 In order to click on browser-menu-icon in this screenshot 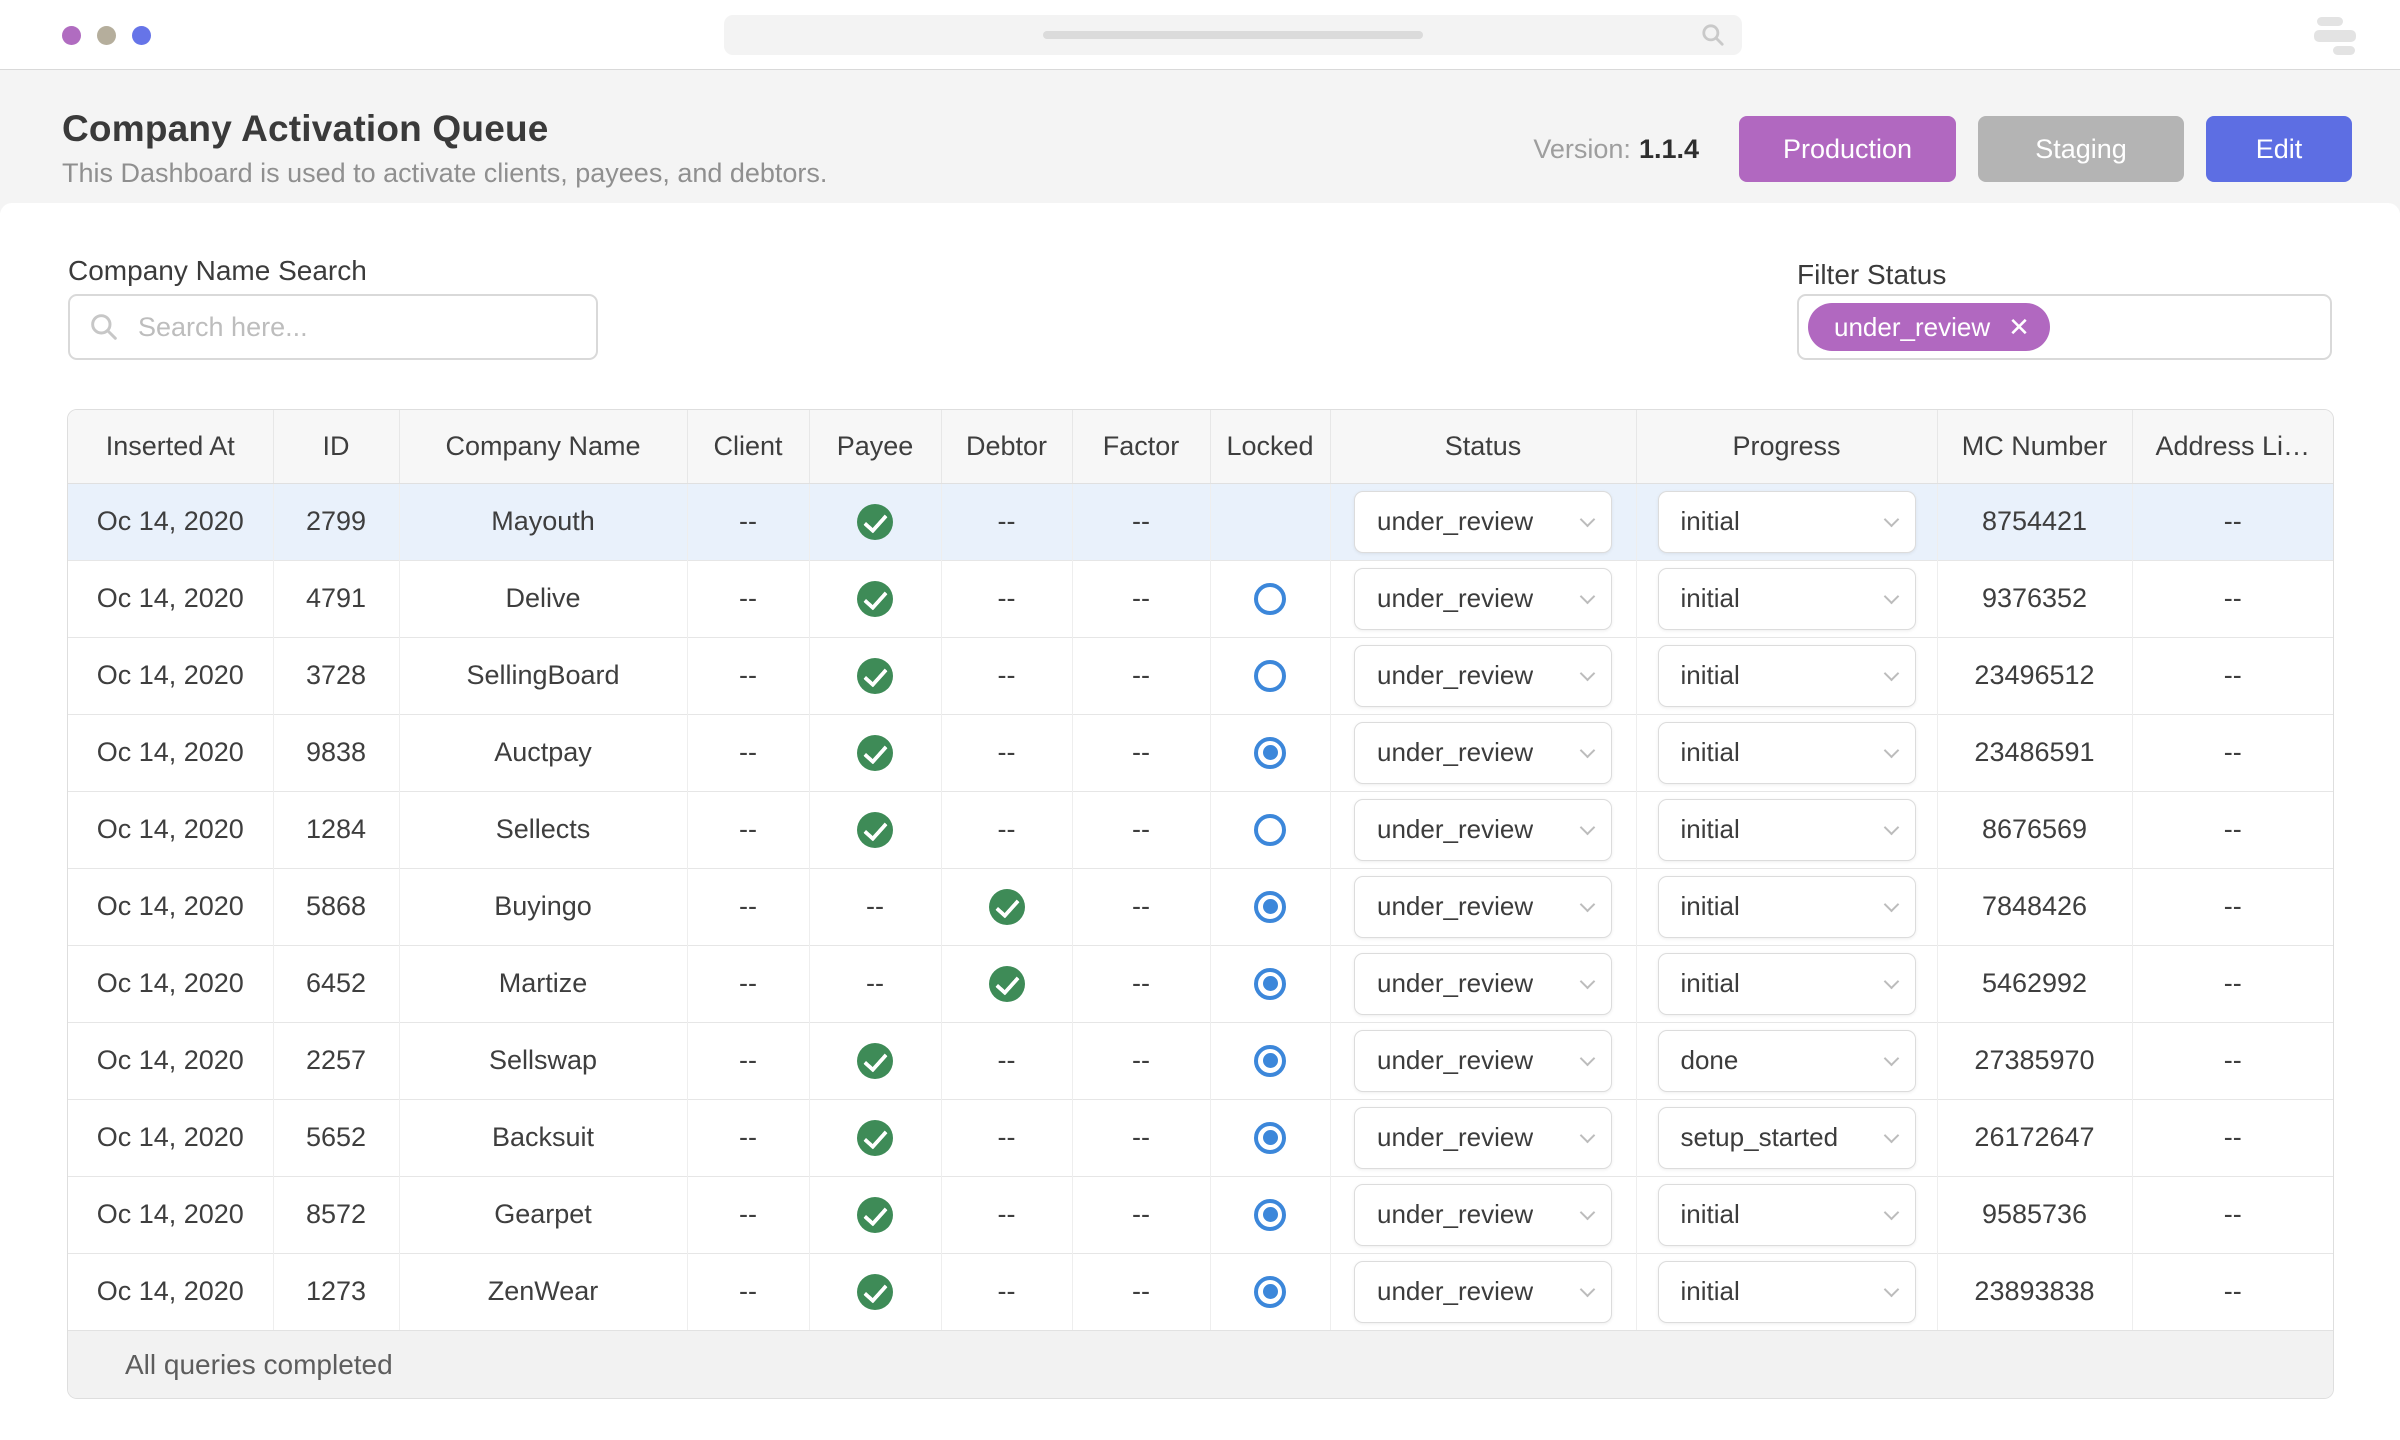, I will do `click(2336, 36)`.